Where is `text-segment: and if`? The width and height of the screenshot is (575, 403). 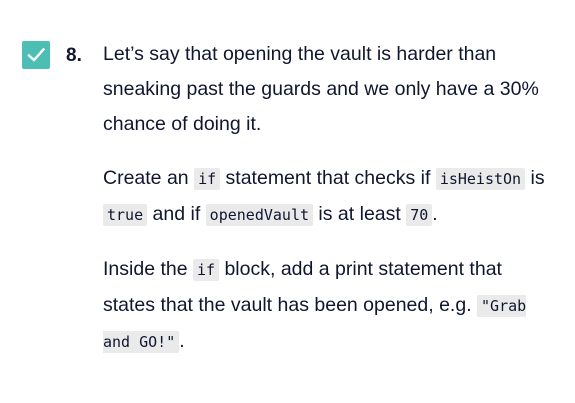
text-segment: and if is located at coordinates (176, 214).